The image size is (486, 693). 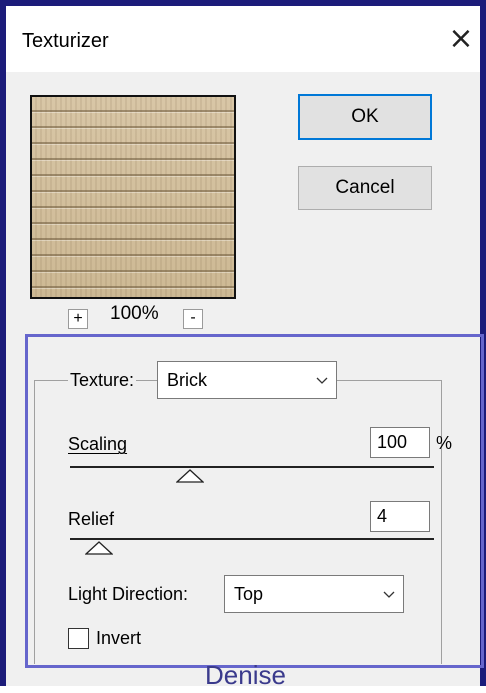 What do you see at coordinates (187, 379) in the screenshot?
I see `texture-select-value: Brick` at bounding box center [187, 379].